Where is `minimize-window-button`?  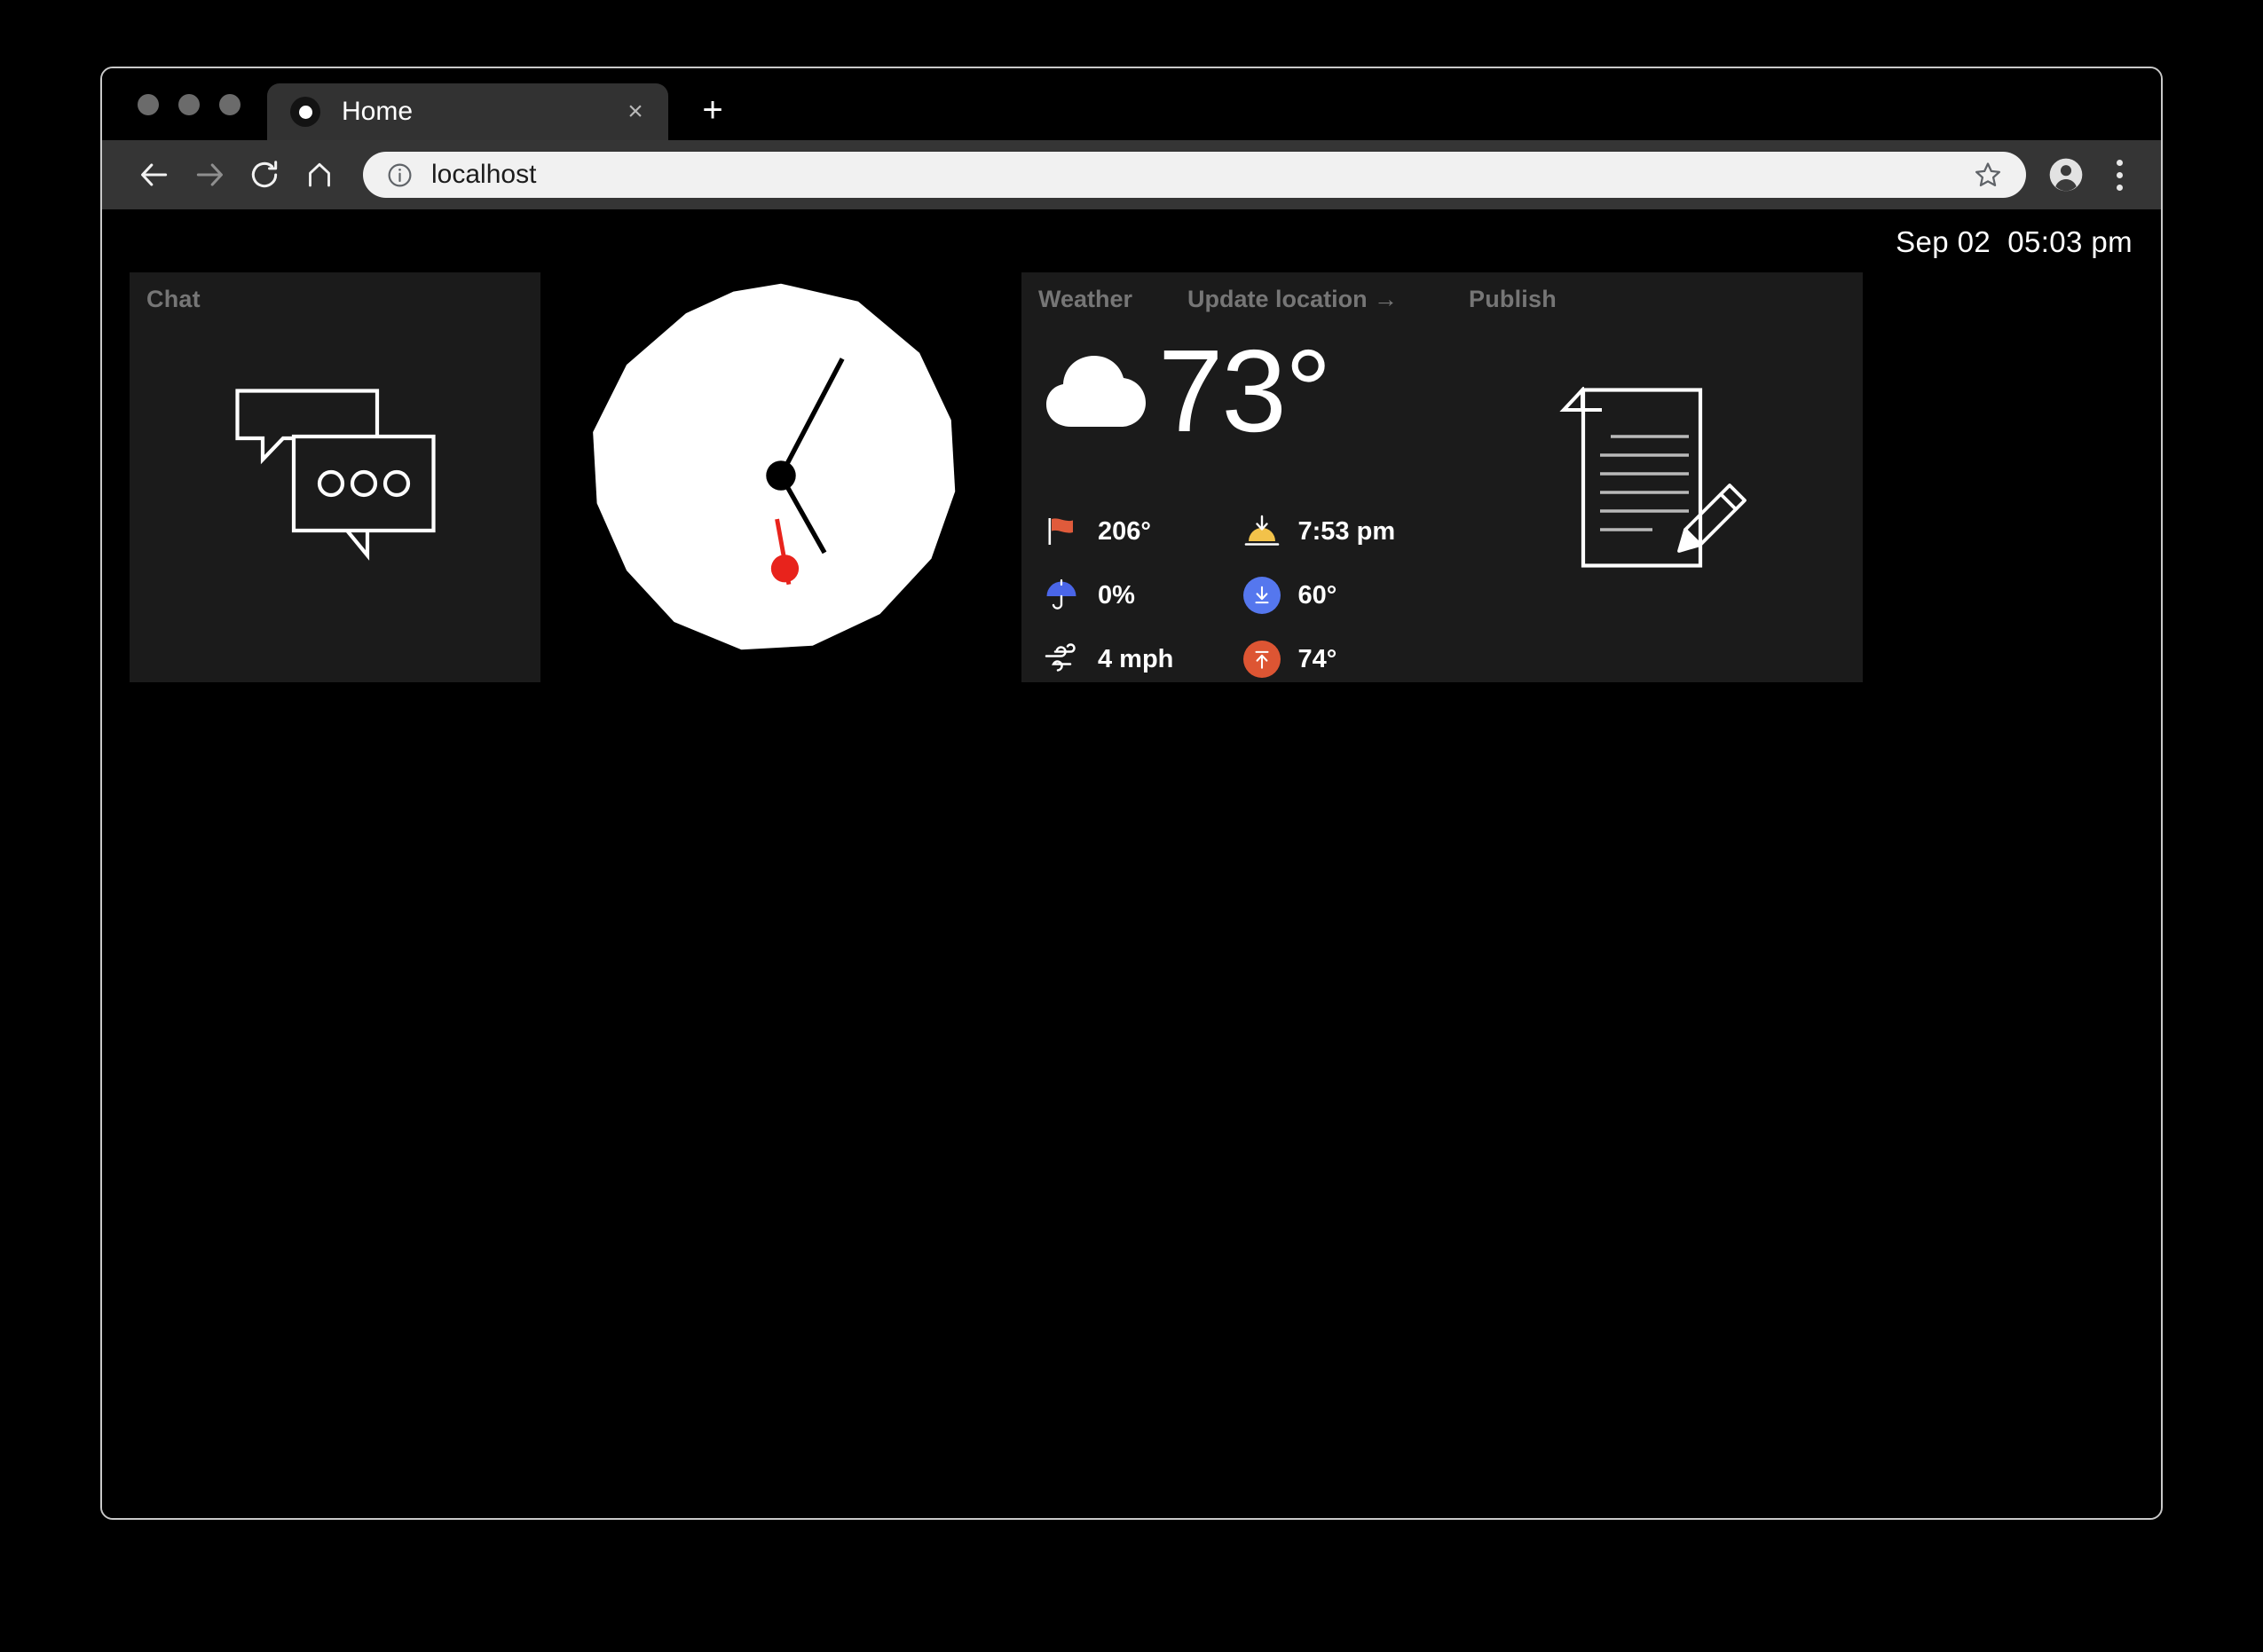
minimize-window-button is located at coordinates (189, 104).